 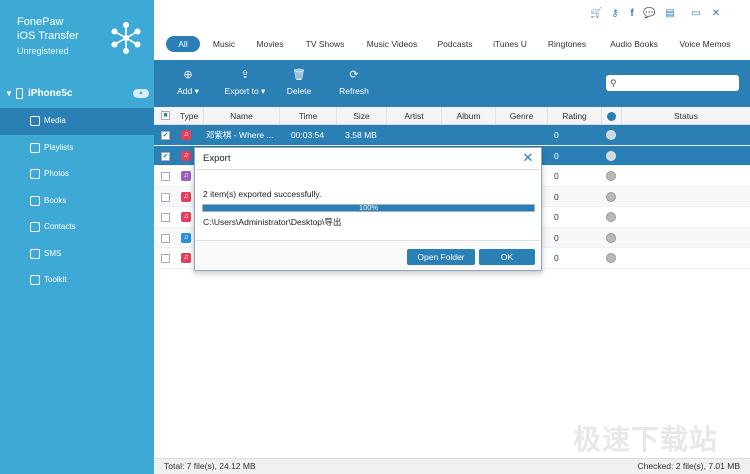 What do you see at coordinates (35, 174) in the screenshot?
I see `photo-icon` at bounding box center [35, 174].